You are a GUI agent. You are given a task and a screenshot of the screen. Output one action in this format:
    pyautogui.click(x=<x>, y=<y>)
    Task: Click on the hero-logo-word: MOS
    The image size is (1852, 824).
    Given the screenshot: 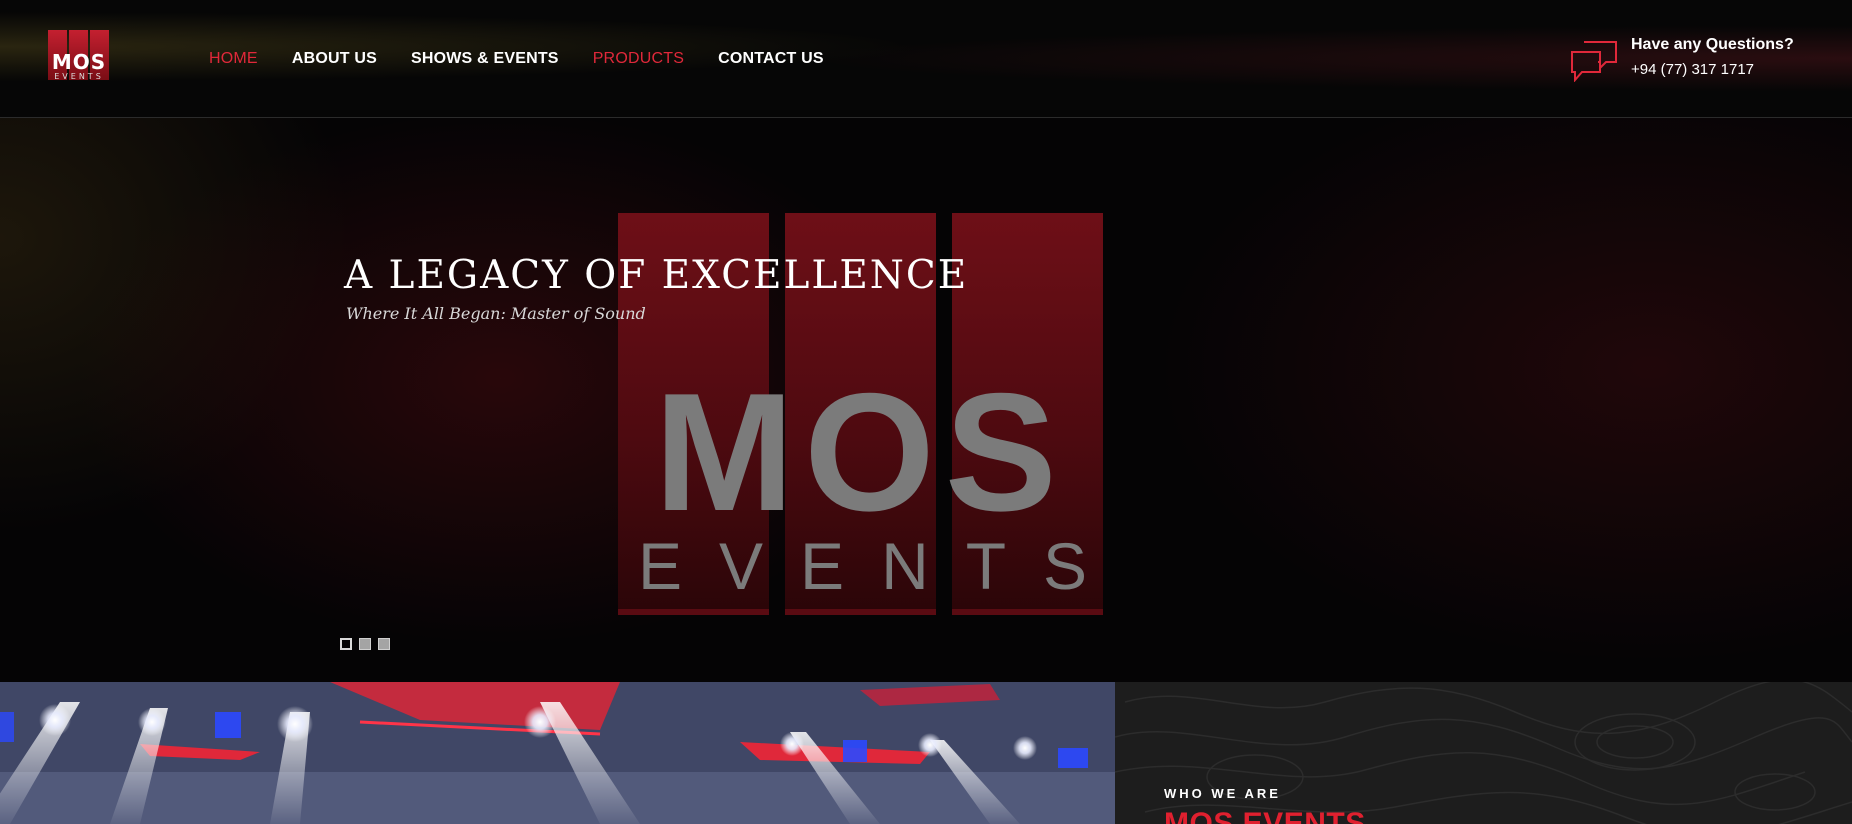 What is the action you would take?
    pyautogui.click(x=860, y=452)
    